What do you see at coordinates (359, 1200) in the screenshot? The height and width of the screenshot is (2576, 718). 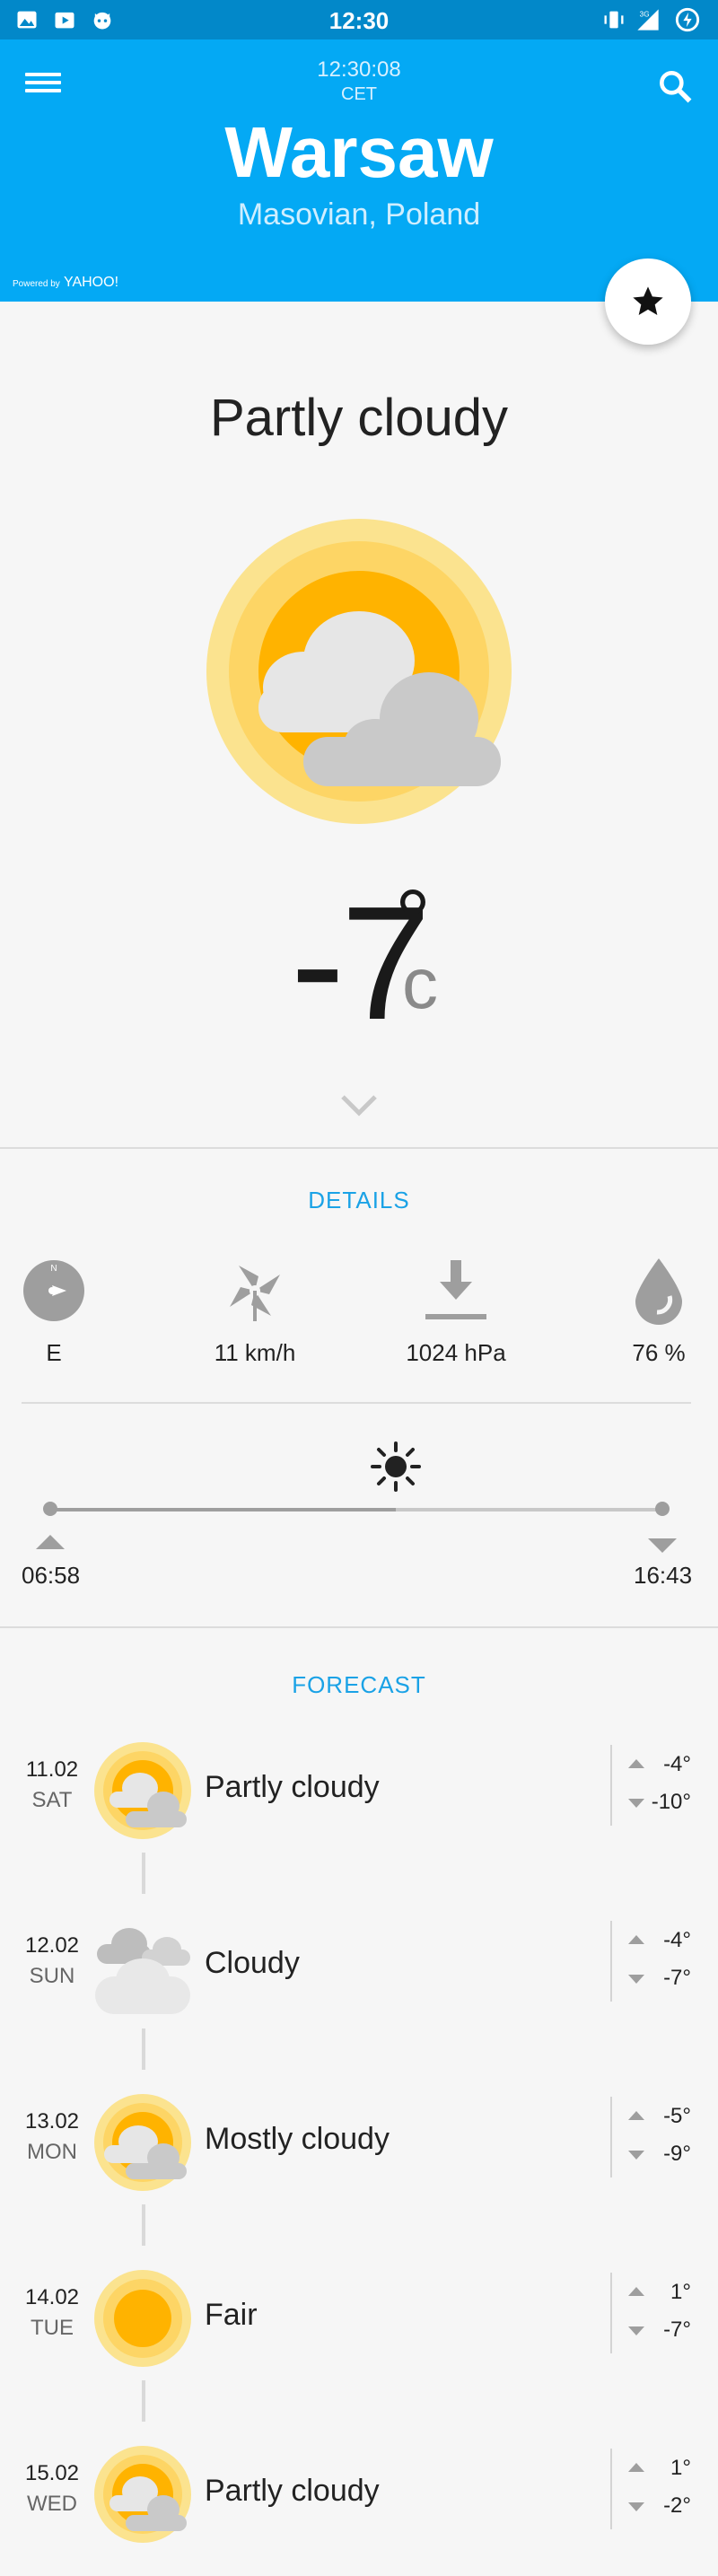 I see `details-title: DETAILS` at bounding box center [359, 1200].